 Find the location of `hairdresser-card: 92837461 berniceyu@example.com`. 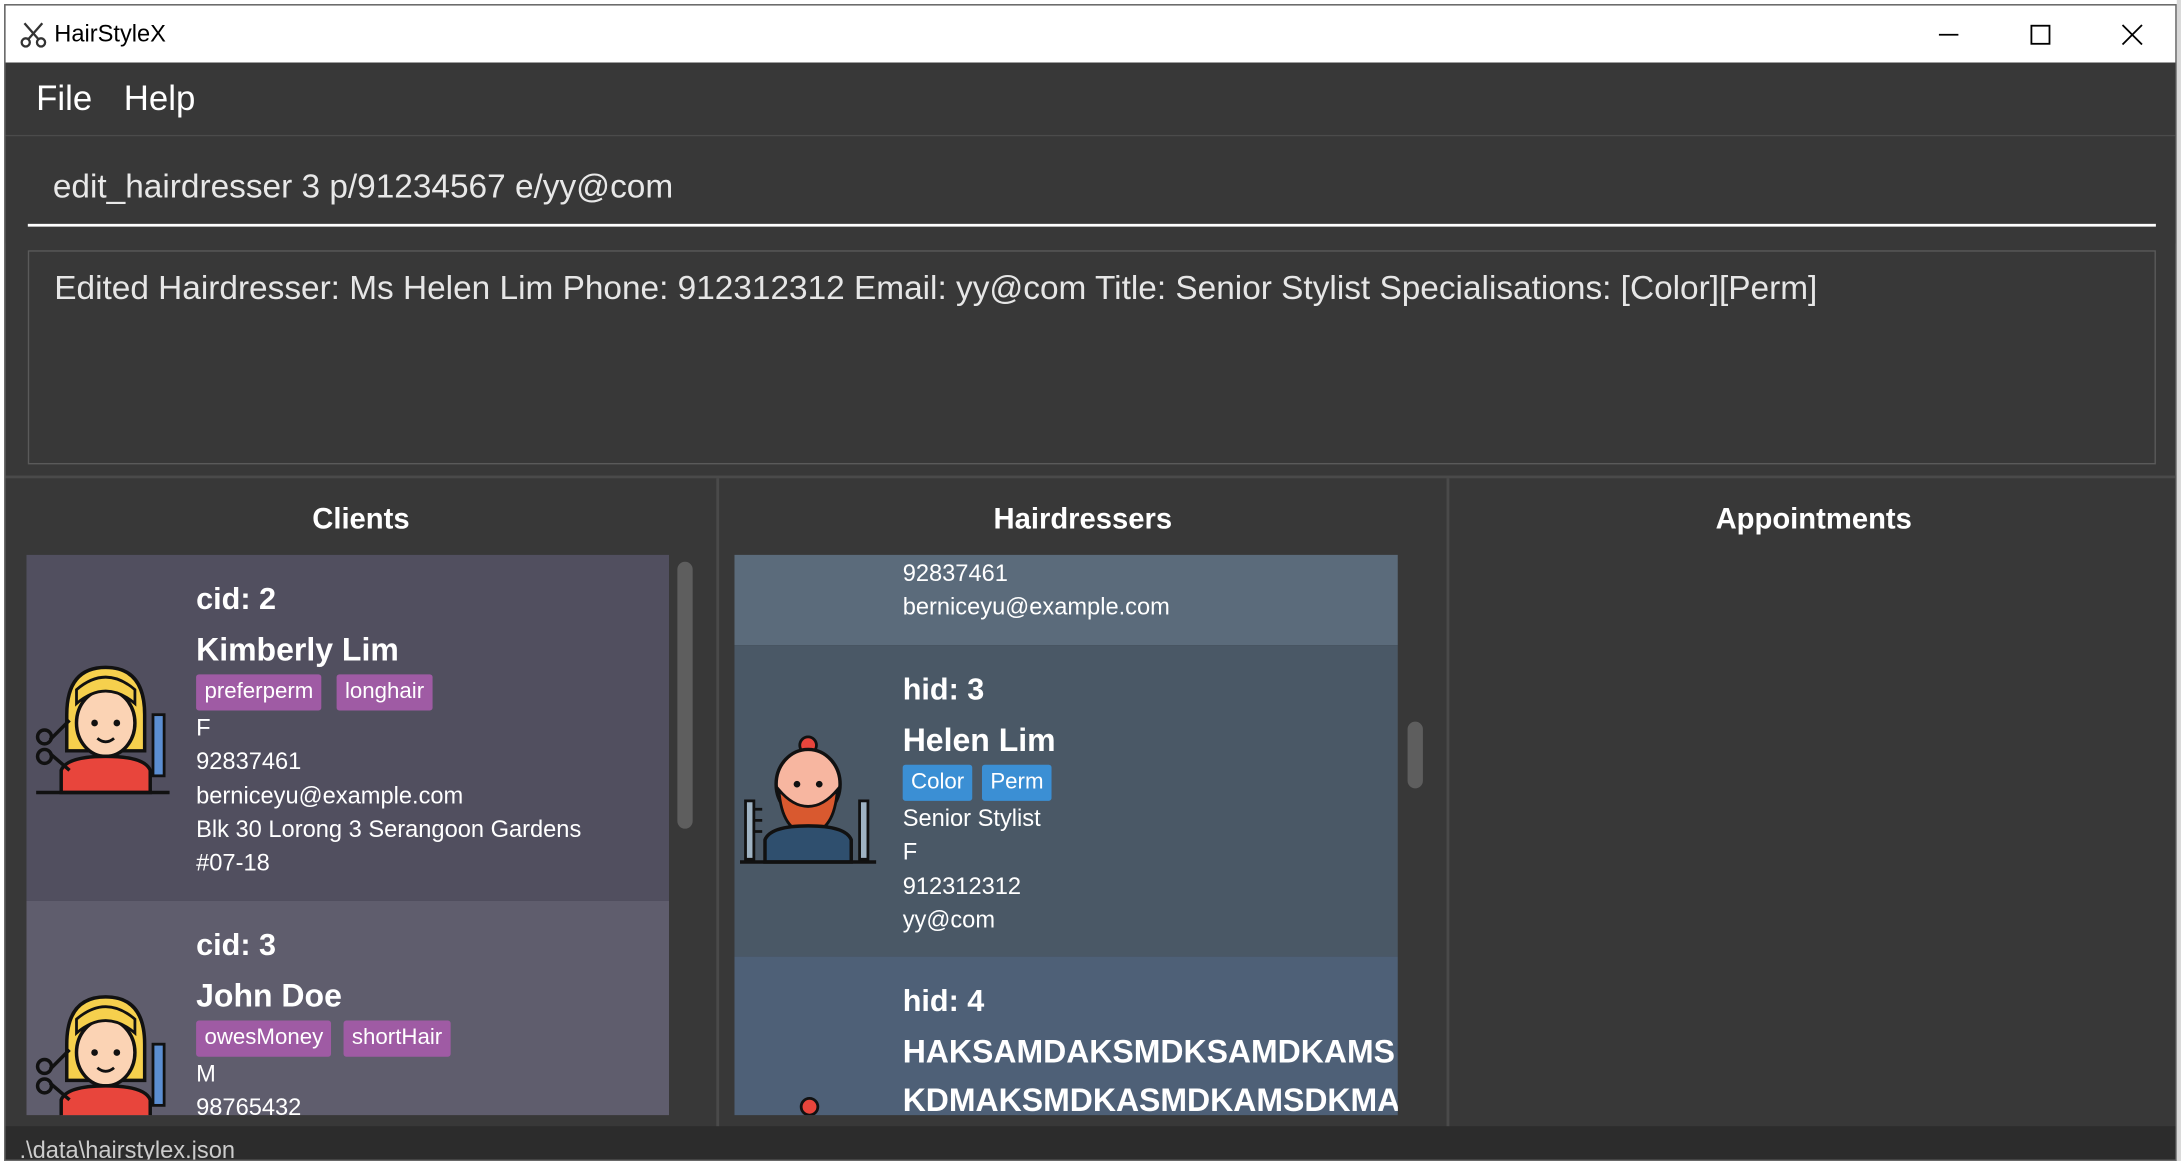

hairdresser-card: 92837461 berniceyu@example.com is located at coordinates (1066, 600).